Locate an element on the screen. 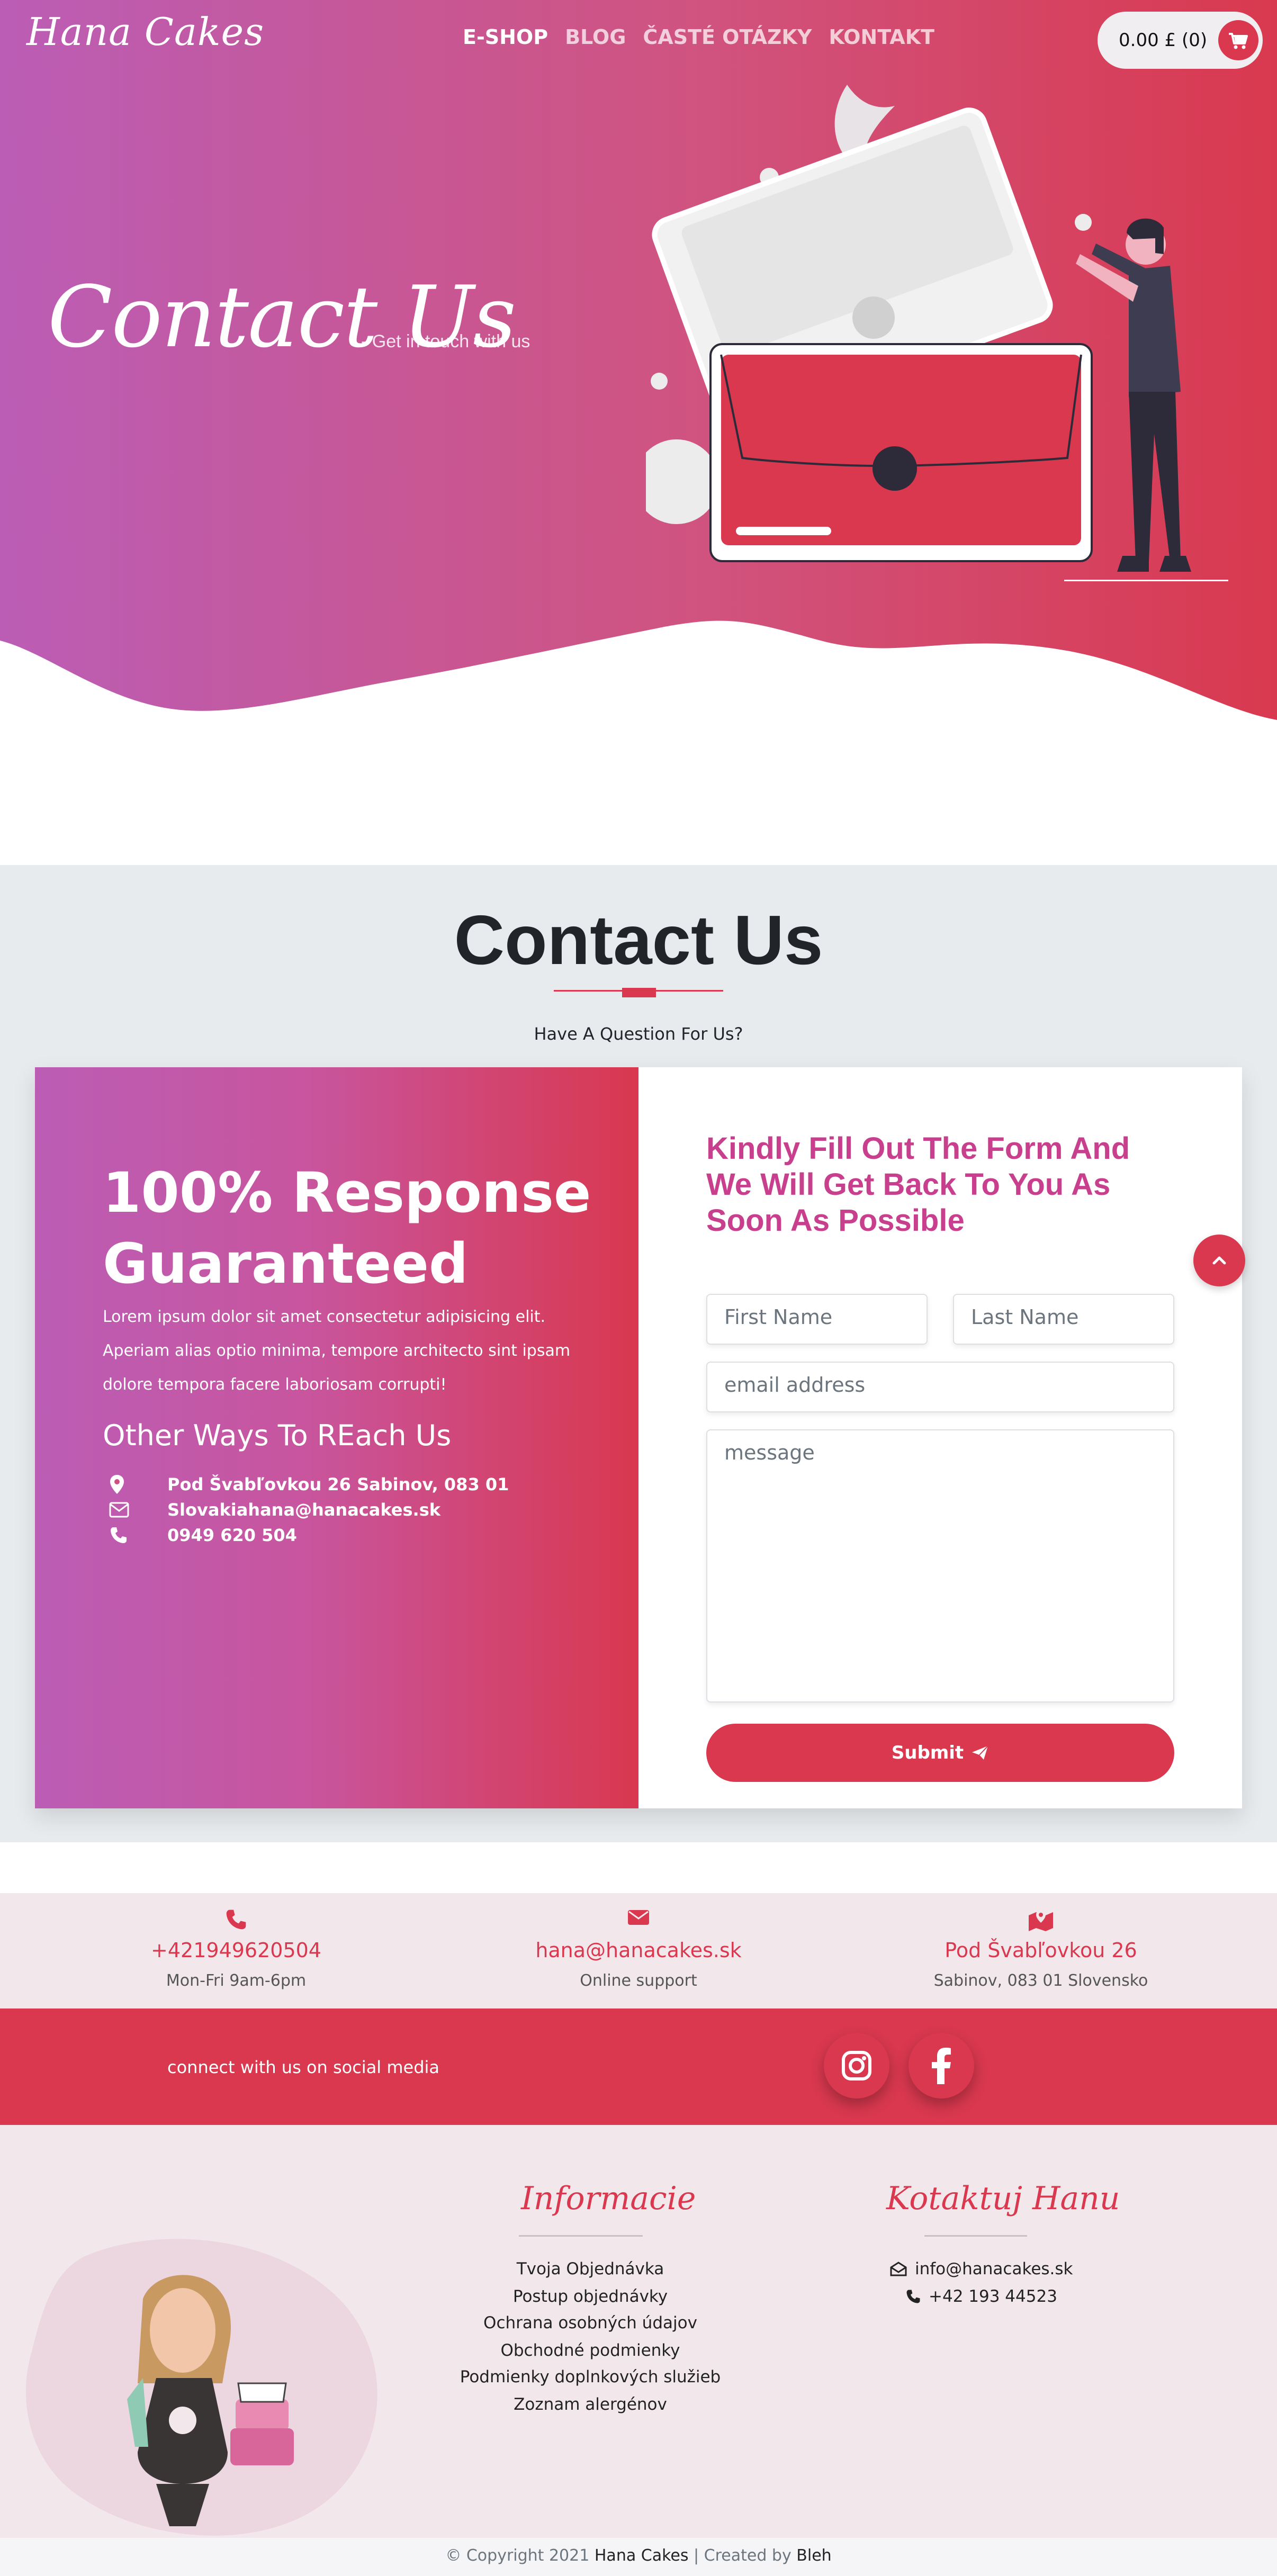  main-nav: E-SHOP BLOG ČASTÉ OTÁZKY KONTAKT is located at coordinates (698, 37).